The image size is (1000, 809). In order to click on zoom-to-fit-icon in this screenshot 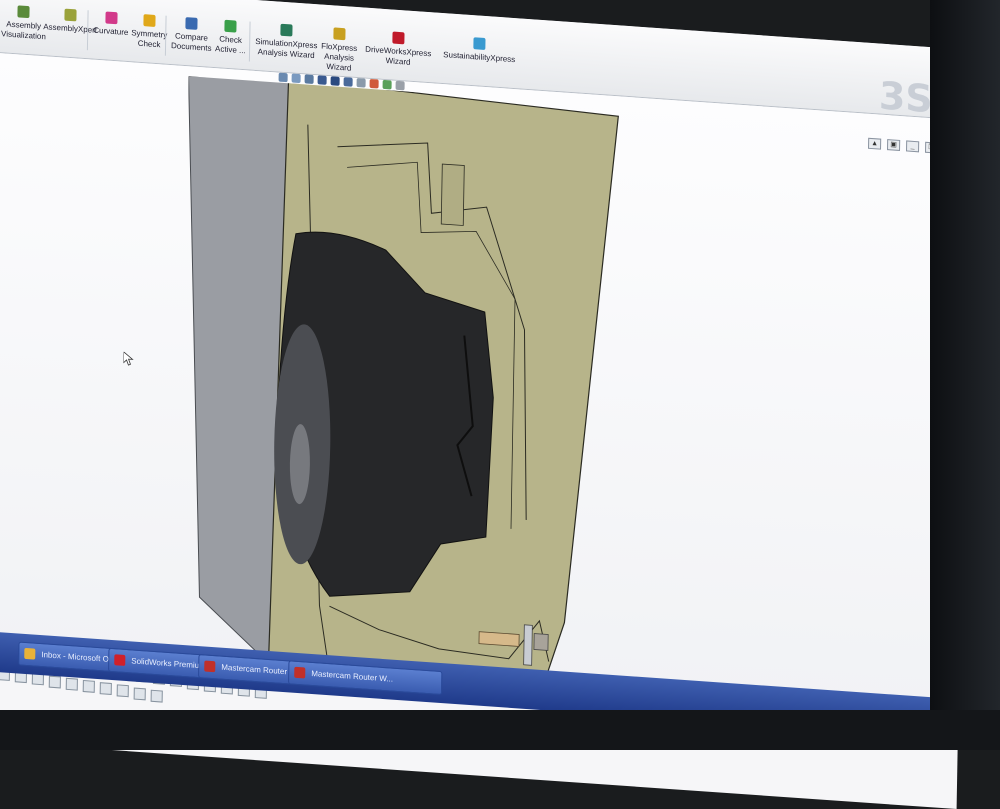, I will do `click(283, 77)`.